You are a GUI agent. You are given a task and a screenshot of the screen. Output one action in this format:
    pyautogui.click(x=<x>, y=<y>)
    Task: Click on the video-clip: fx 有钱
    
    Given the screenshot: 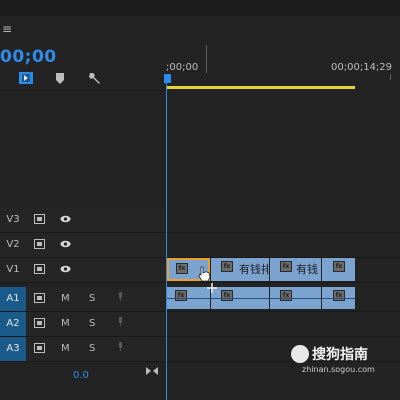 What is the action you would take?
    pyautogui.click(x=295, y=269)
    